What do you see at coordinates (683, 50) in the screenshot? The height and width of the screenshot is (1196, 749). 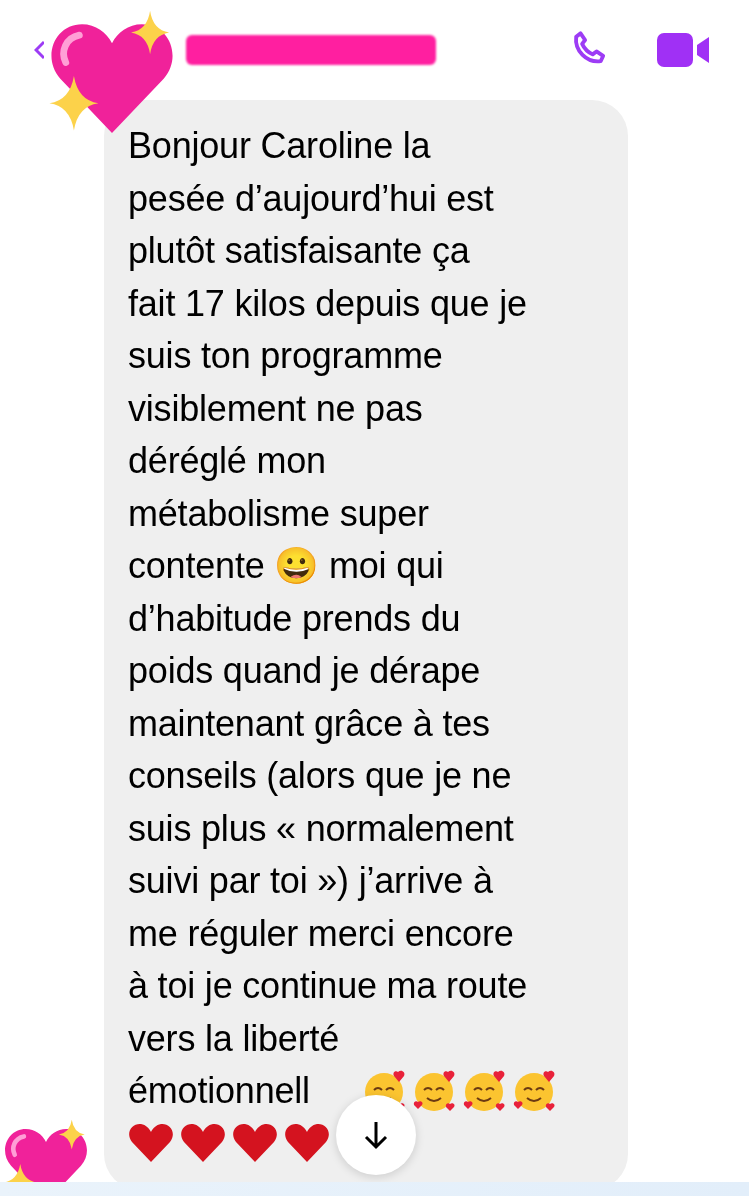 I see `video-camera-icon` at bounding box center [683, 50].